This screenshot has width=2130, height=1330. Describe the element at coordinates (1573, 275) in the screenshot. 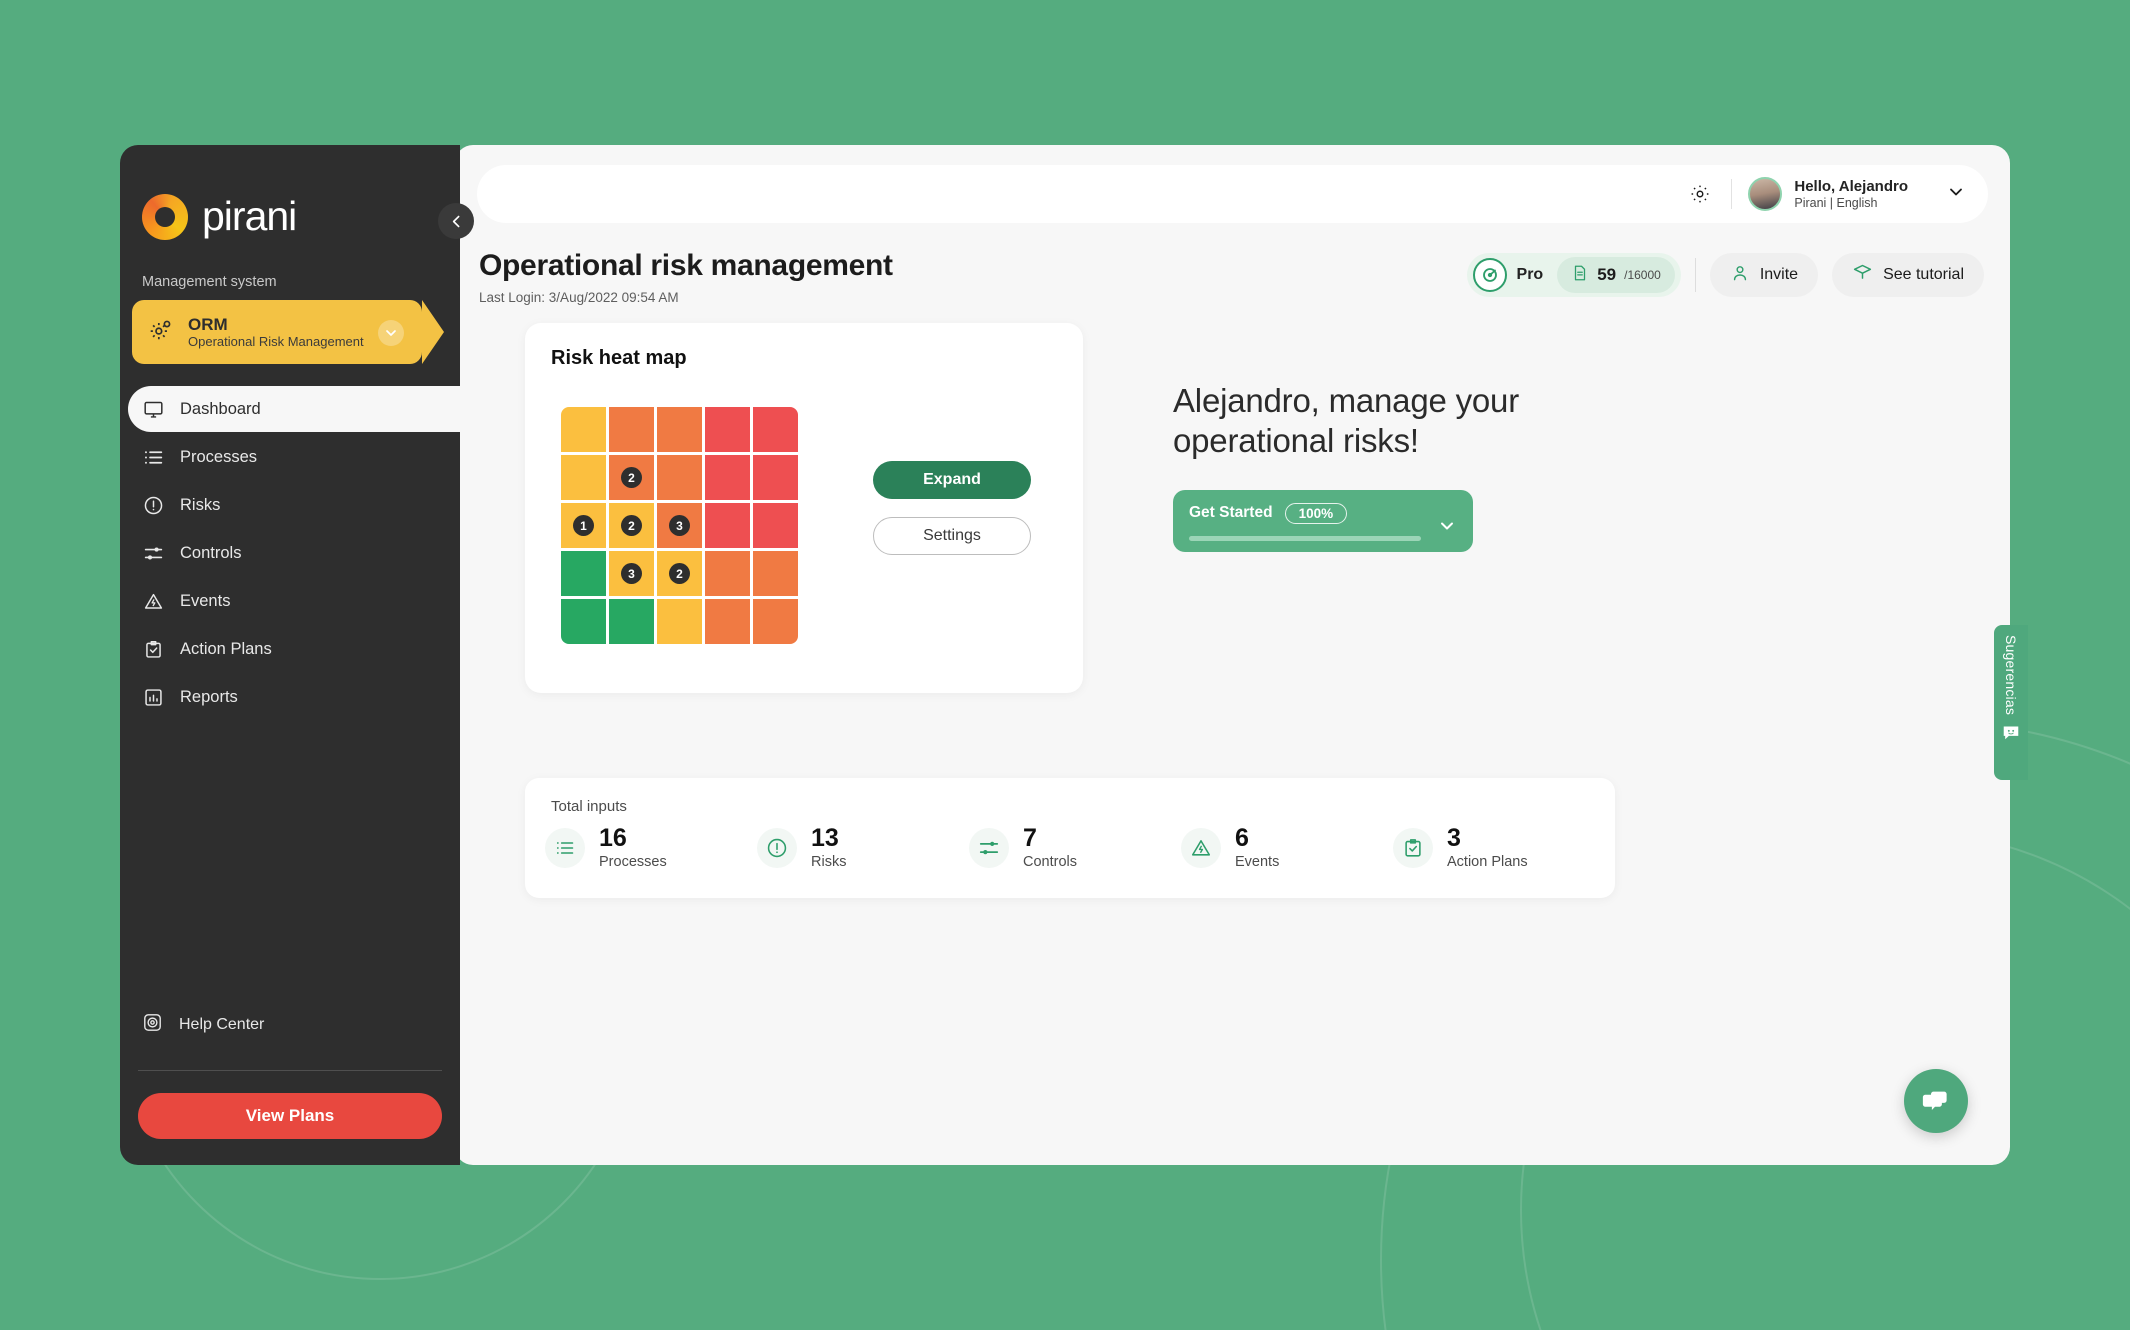

I see `plan-badge: Pro 59 /16000` at that location.